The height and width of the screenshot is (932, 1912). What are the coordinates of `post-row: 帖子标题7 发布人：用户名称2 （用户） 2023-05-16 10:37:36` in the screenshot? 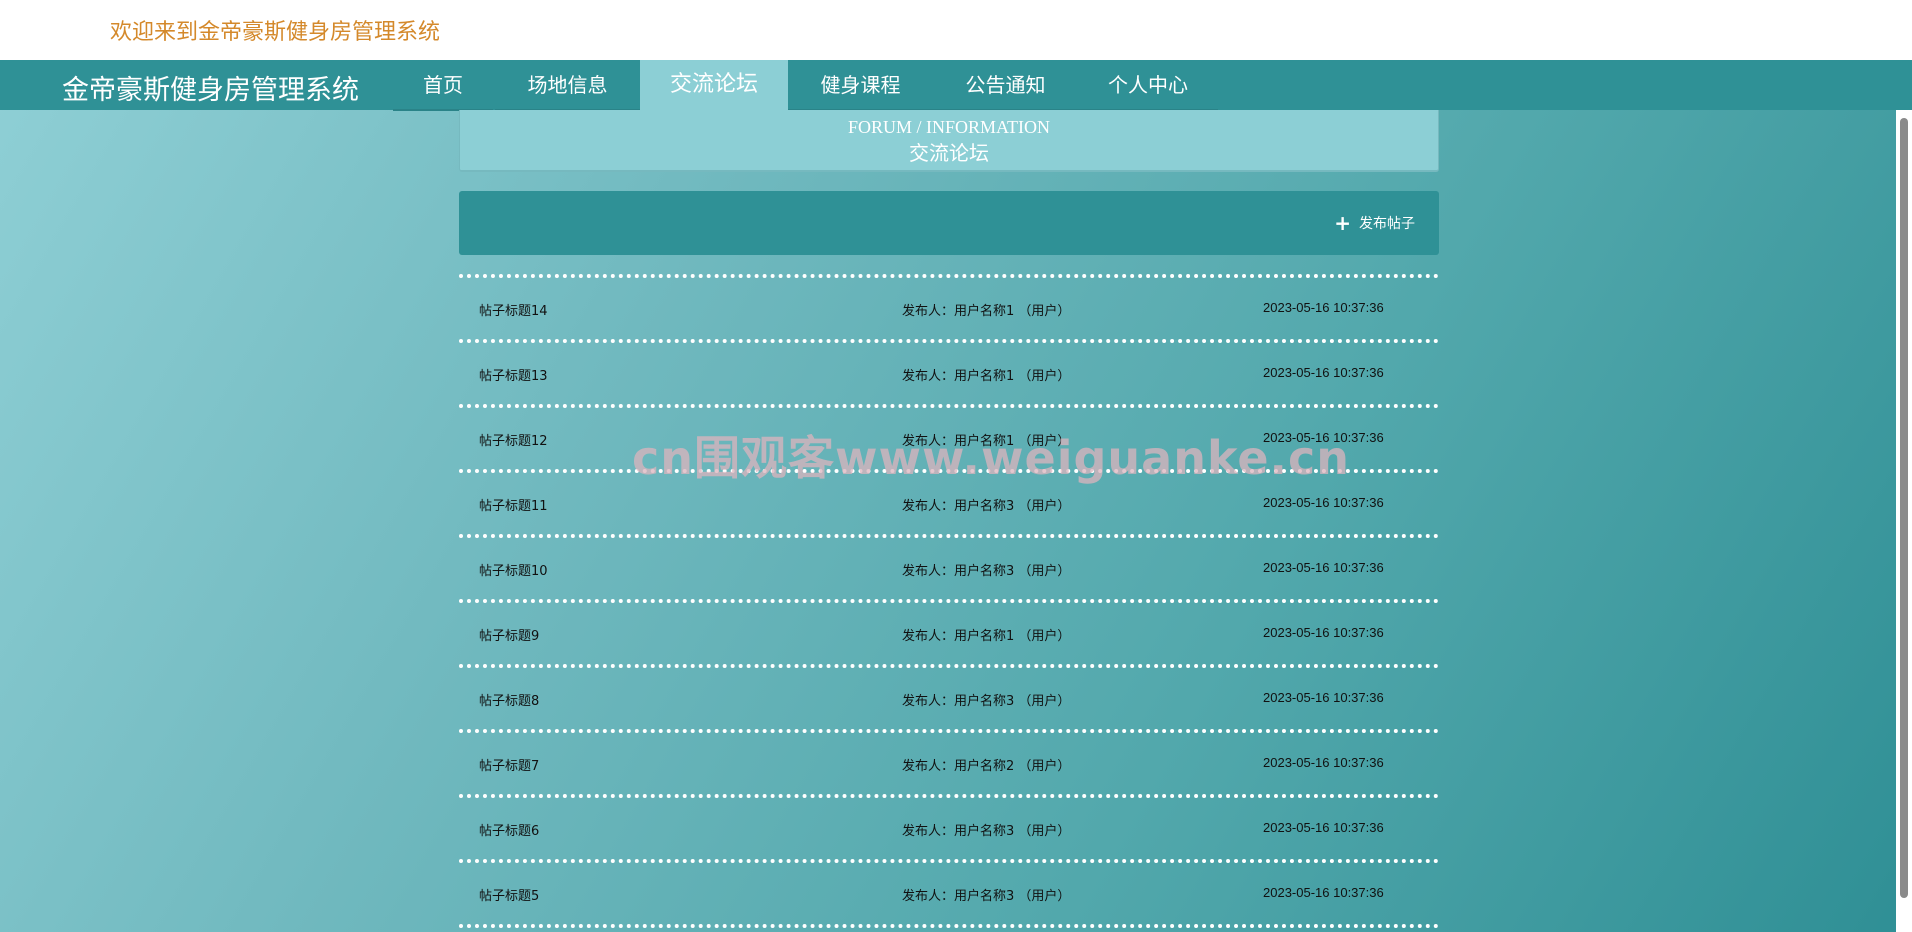 It's located at (949, 763).